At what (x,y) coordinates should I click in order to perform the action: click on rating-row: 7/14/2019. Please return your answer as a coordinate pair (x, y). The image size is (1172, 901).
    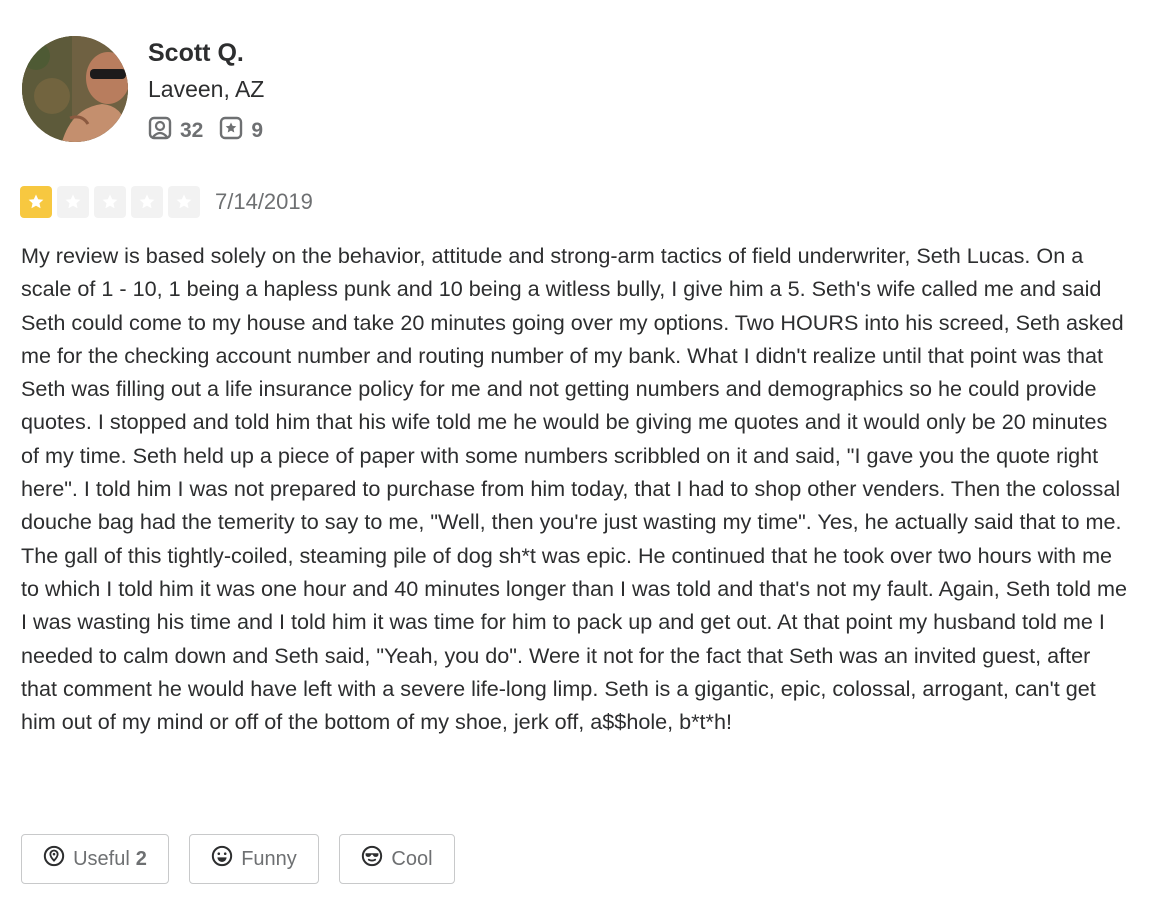
    Looking at the image, I should click on (166, 202).